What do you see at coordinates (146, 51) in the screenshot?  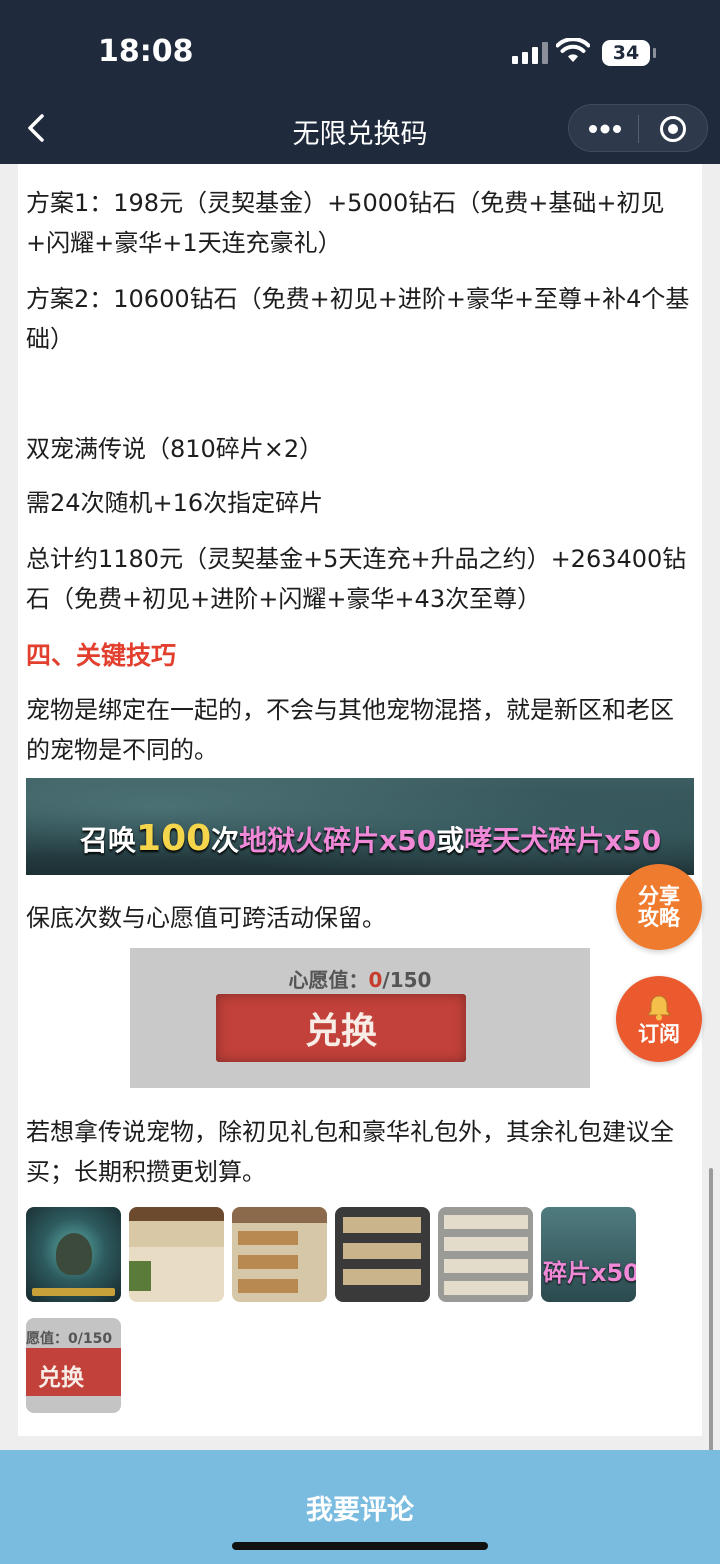 I see `status-time: 18:08` at bounding box center [146, 51].